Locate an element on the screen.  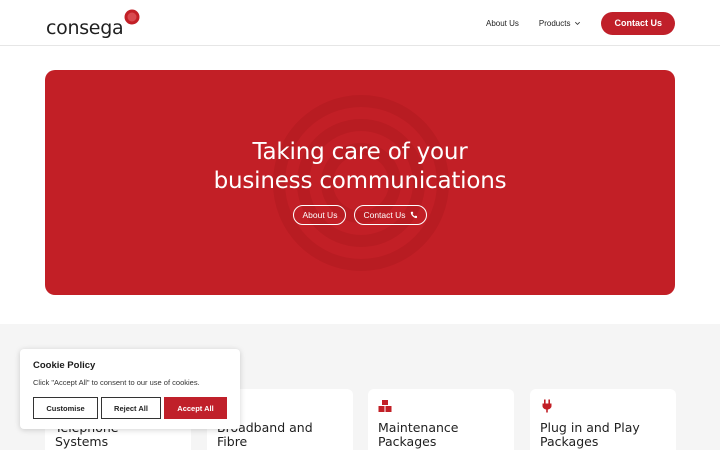
card-title-line-2: Systems is located at coordinates (82, 441).